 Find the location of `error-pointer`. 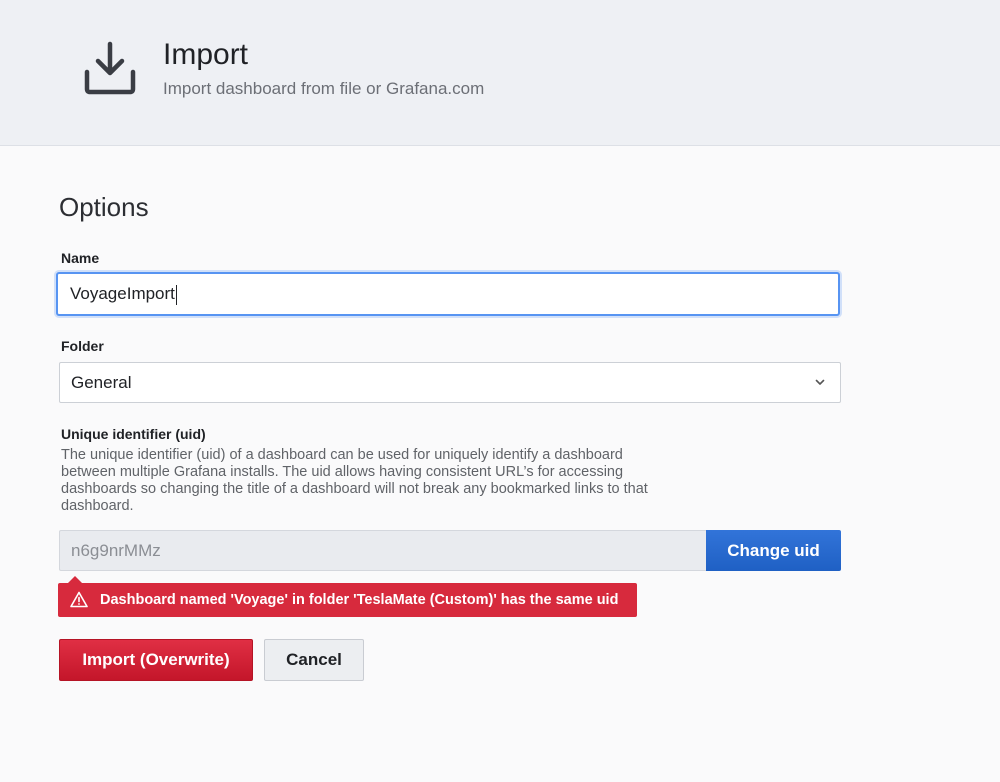

error-pointer is located at coordinates (75, 579).